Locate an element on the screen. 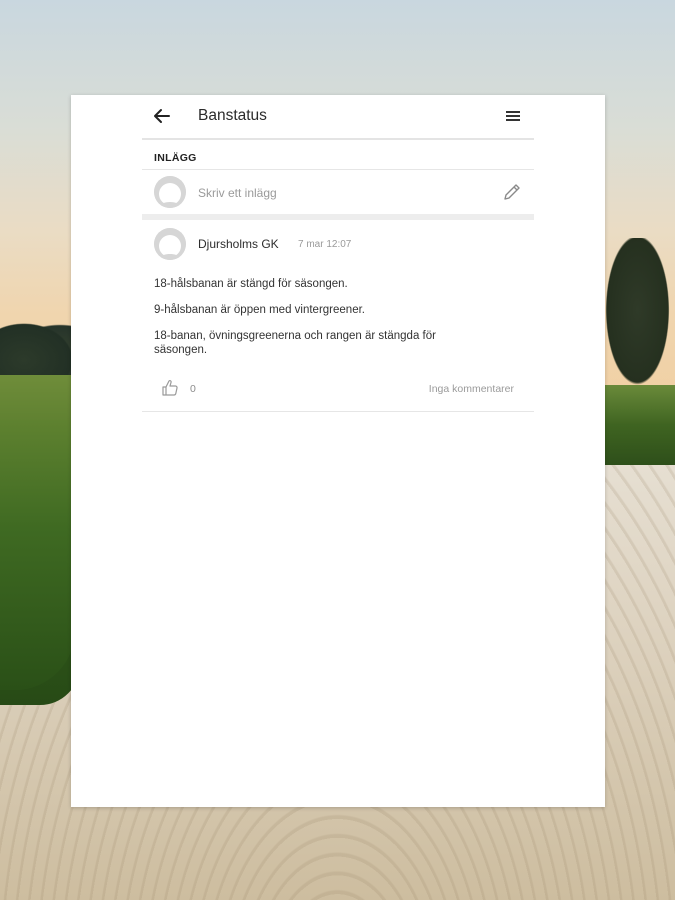 The width and height of the screenshot is (675, 900). compose-placeholder: Skriv ett inlägg is located at coordinates (237, 193).